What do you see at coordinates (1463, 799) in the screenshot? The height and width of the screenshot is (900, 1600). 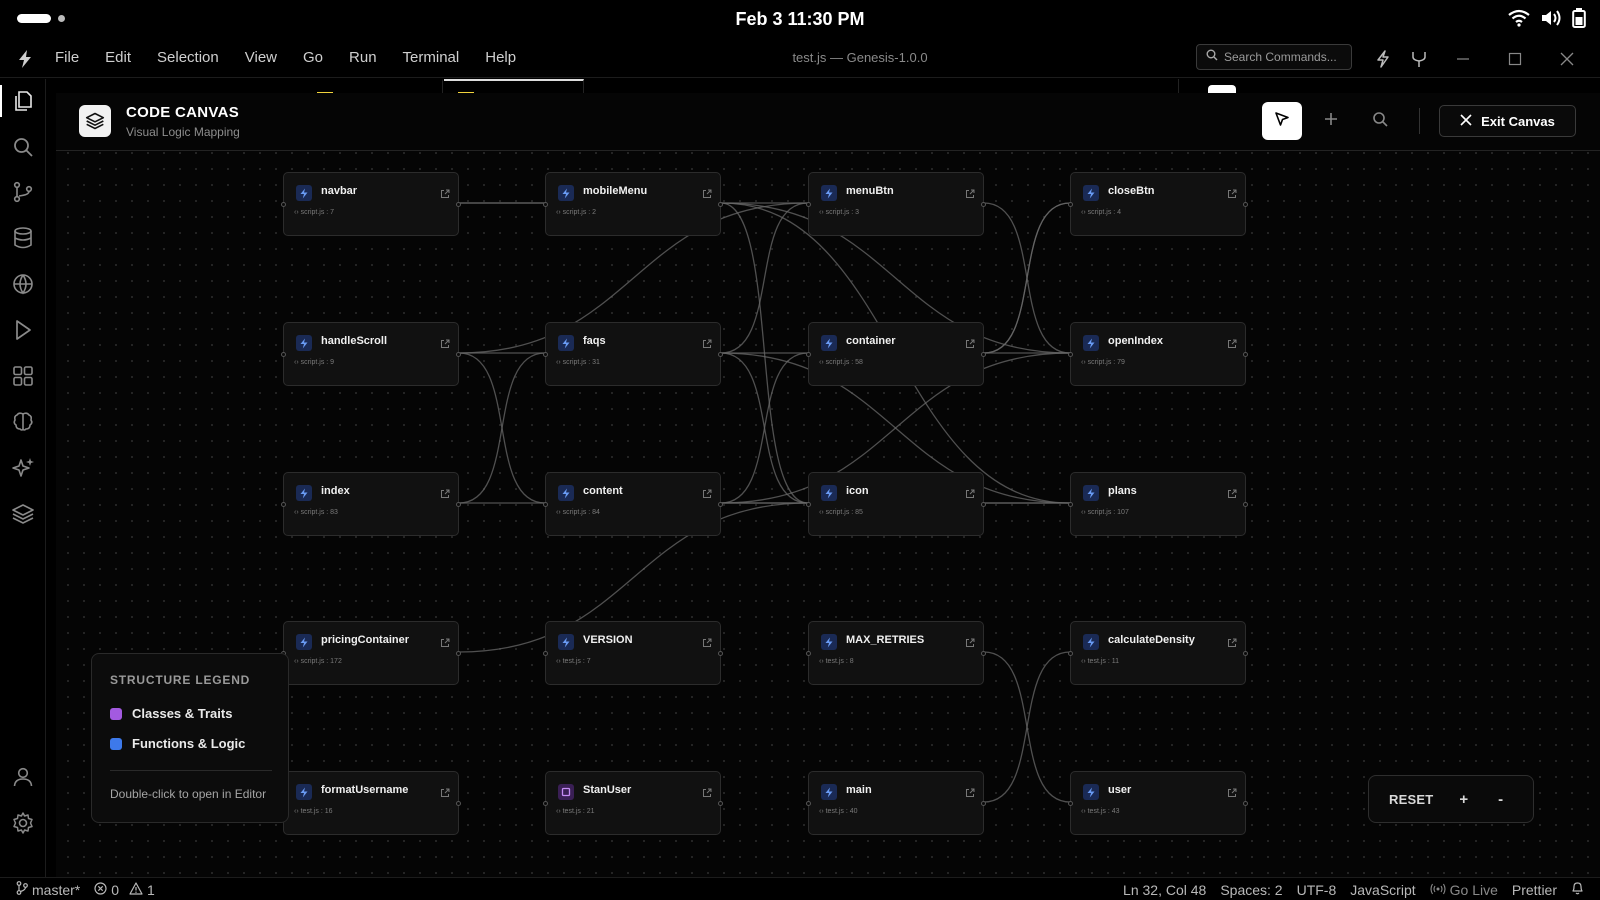 I see `zoom-in-button: +` at bounding box center [1463, 799].